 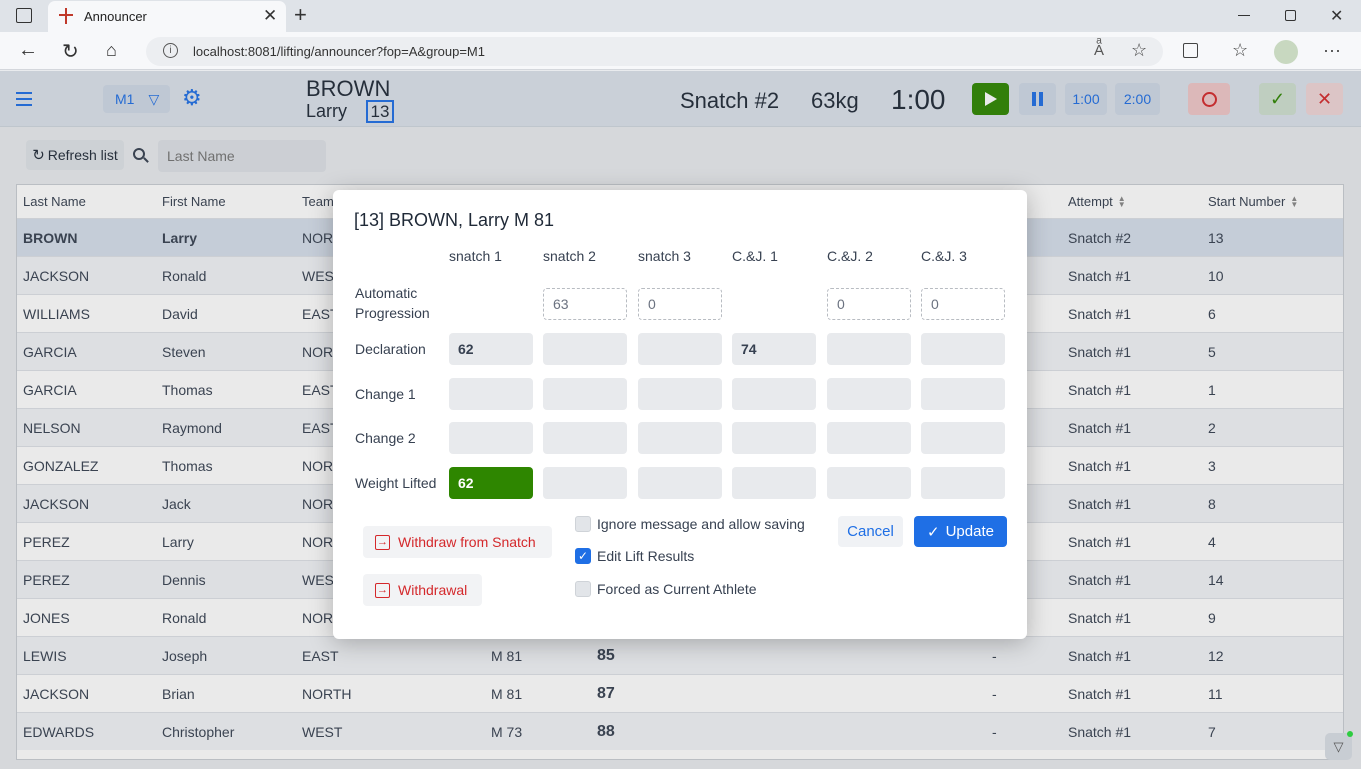 I want to click on close-window-icon: ✕, so click(x=1336, y=16).